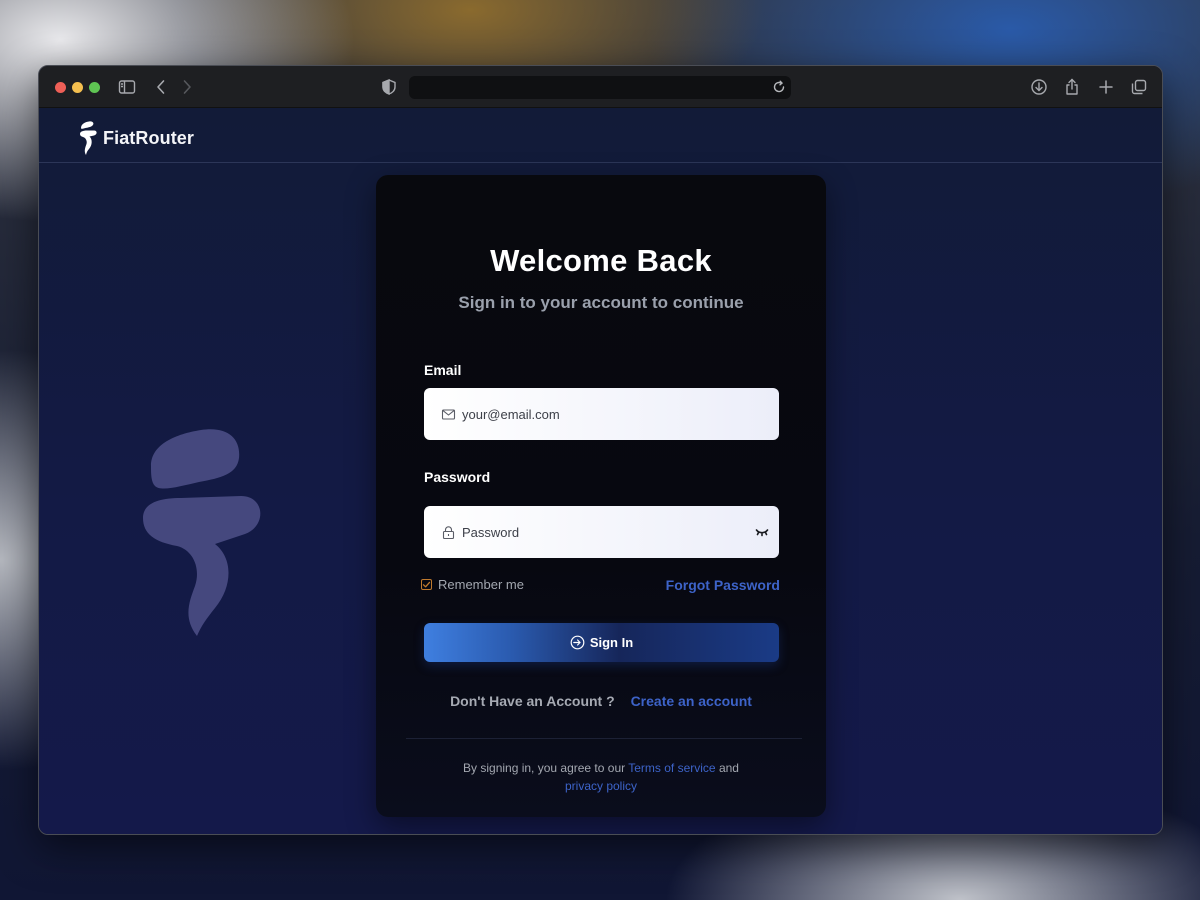 The image size is (1200, 900). Describe the element at coordinates (88, 138) in the screenshot. I see `brand-logo-icon` at that location.